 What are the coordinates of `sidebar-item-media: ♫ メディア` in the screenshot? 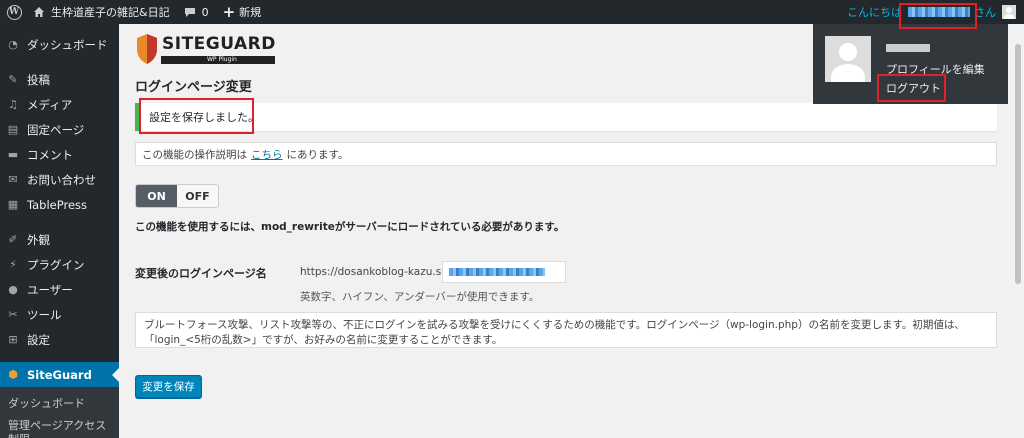 It's located at (59, 104).